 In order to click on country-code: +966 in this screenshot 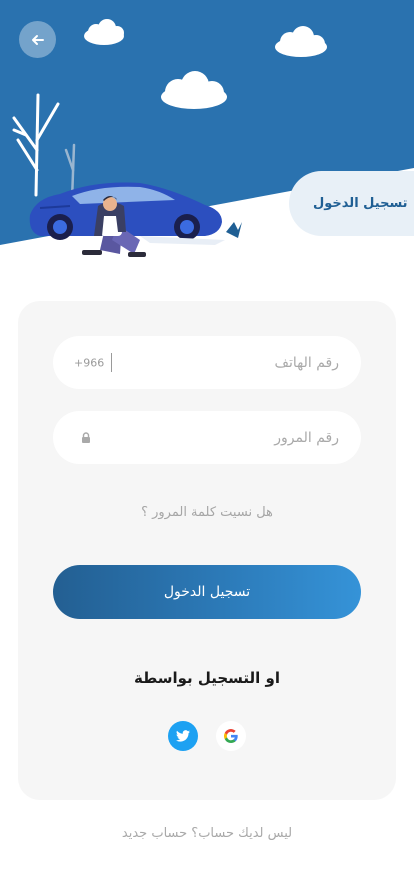, I will do `click(89, 362)`.